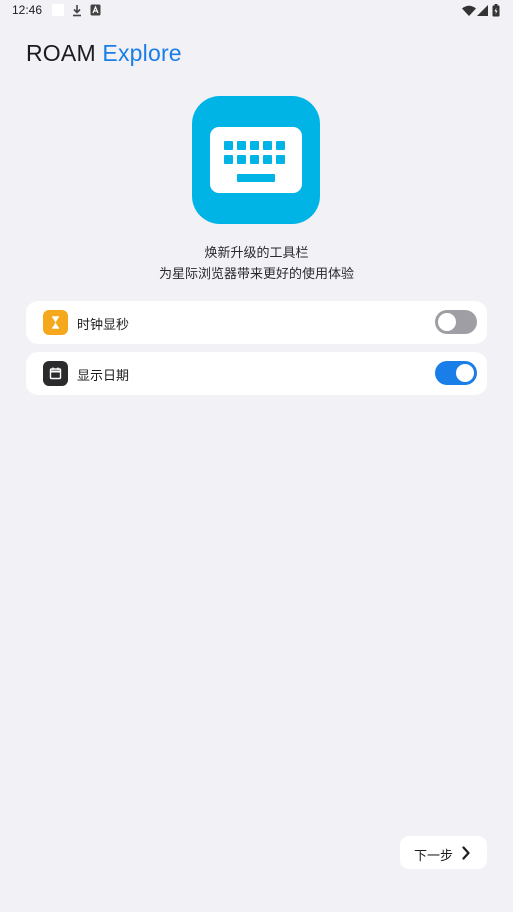 The height and width of the screenshot is (912, 513). Describe the element at coordinates (142, 53) in the screenshot. I see `app-title-explore: Explore` at that location.